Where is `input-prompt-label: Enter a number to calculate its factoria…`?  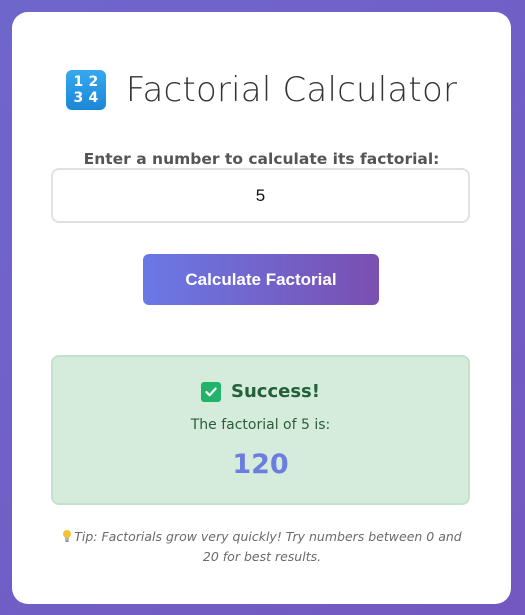 input-prompt-label: Enter a number to calculate its factoria… is located at coordinates (261, 159).